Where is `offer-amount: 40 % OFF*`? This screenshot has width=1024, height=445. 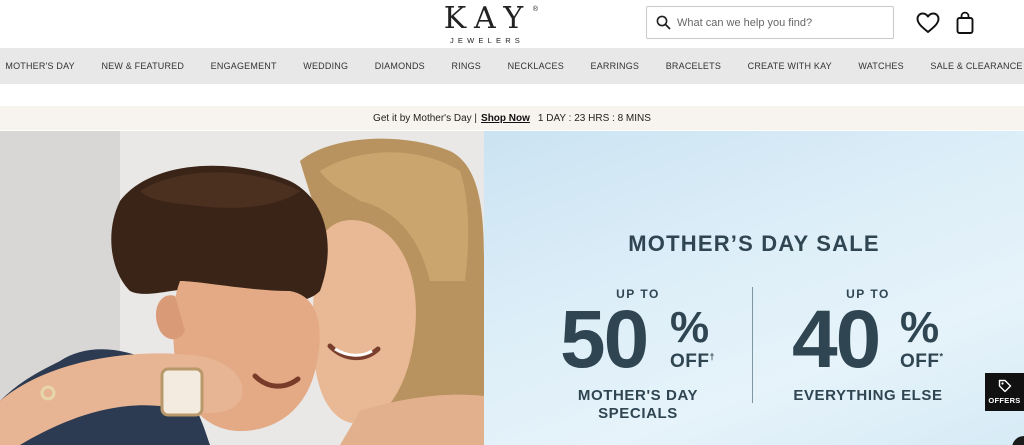 offer-amount: 40 % OFF* is located at coordinates (868, 341).